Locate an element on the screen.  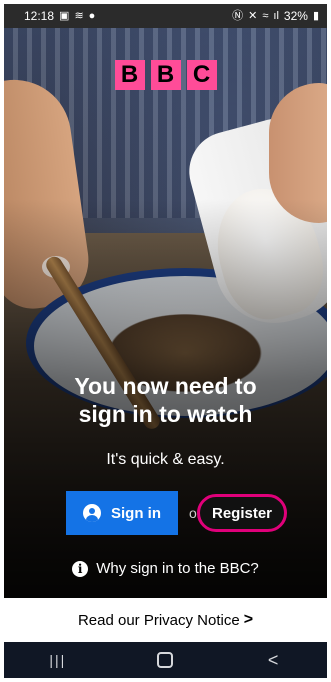
why-sign-in-label: Why sign in to the BBC? is located at coordinates (177, 568).